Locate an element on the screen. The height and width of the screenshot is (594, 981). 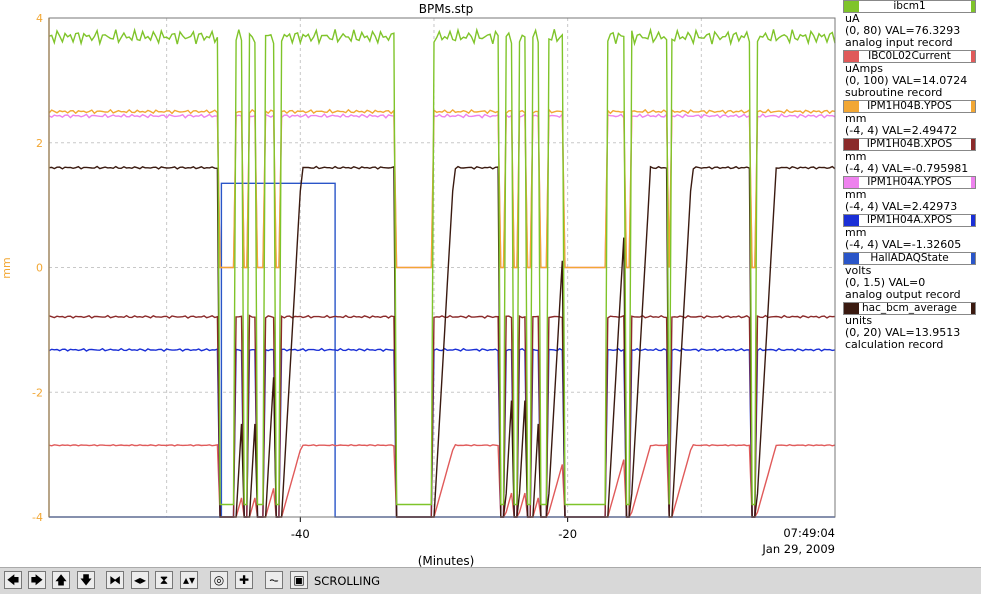
legend-range-value: (-4, 4) VAL=-0.795981 is located at coordinates (907, 168).